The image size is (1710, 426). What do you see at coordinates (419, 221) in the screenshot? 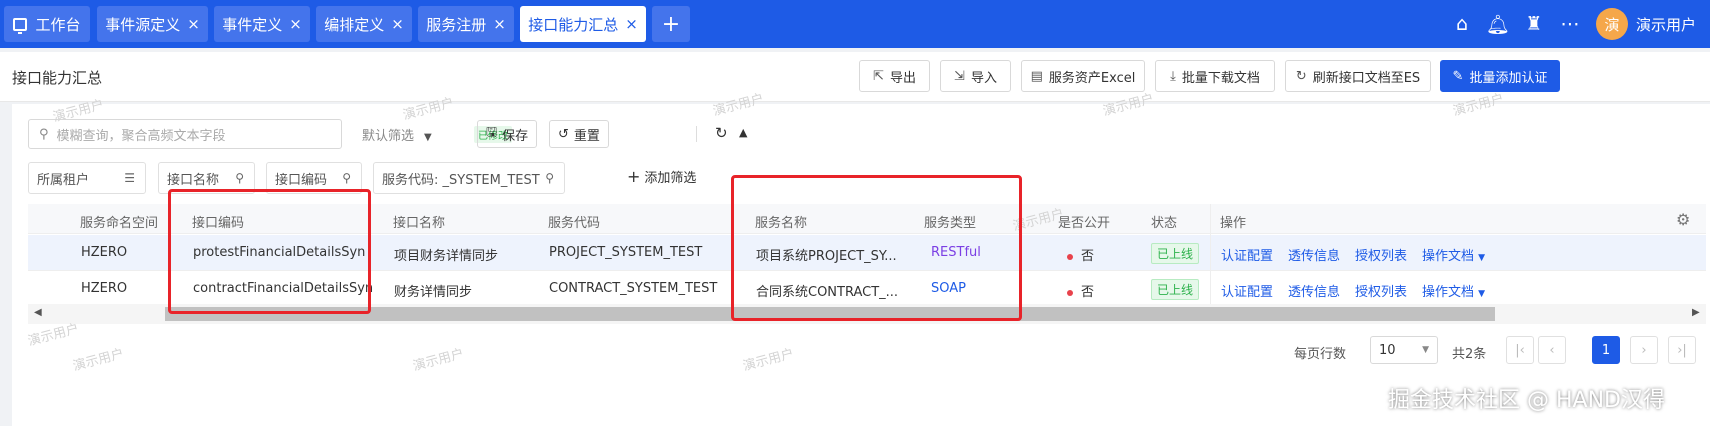
I see `col-interface-name: 接口名称` at bounding box center [419, 221].